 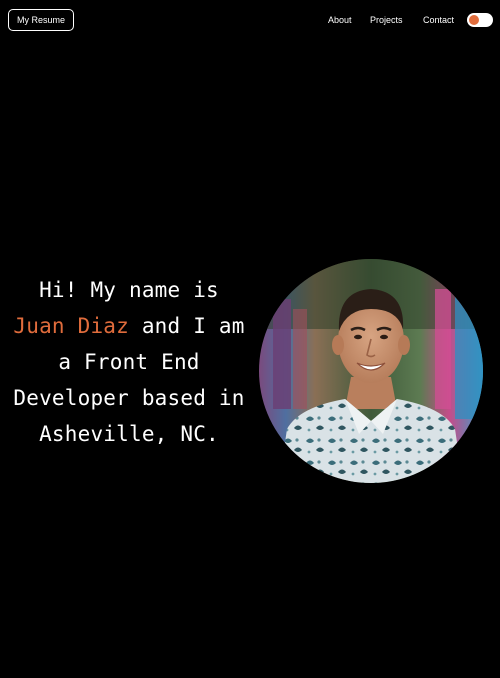 What do you see at coordinates (438, 20) in the screenshot?
I see `nav-contact-link: Contact` at bounding box center [438, 20].